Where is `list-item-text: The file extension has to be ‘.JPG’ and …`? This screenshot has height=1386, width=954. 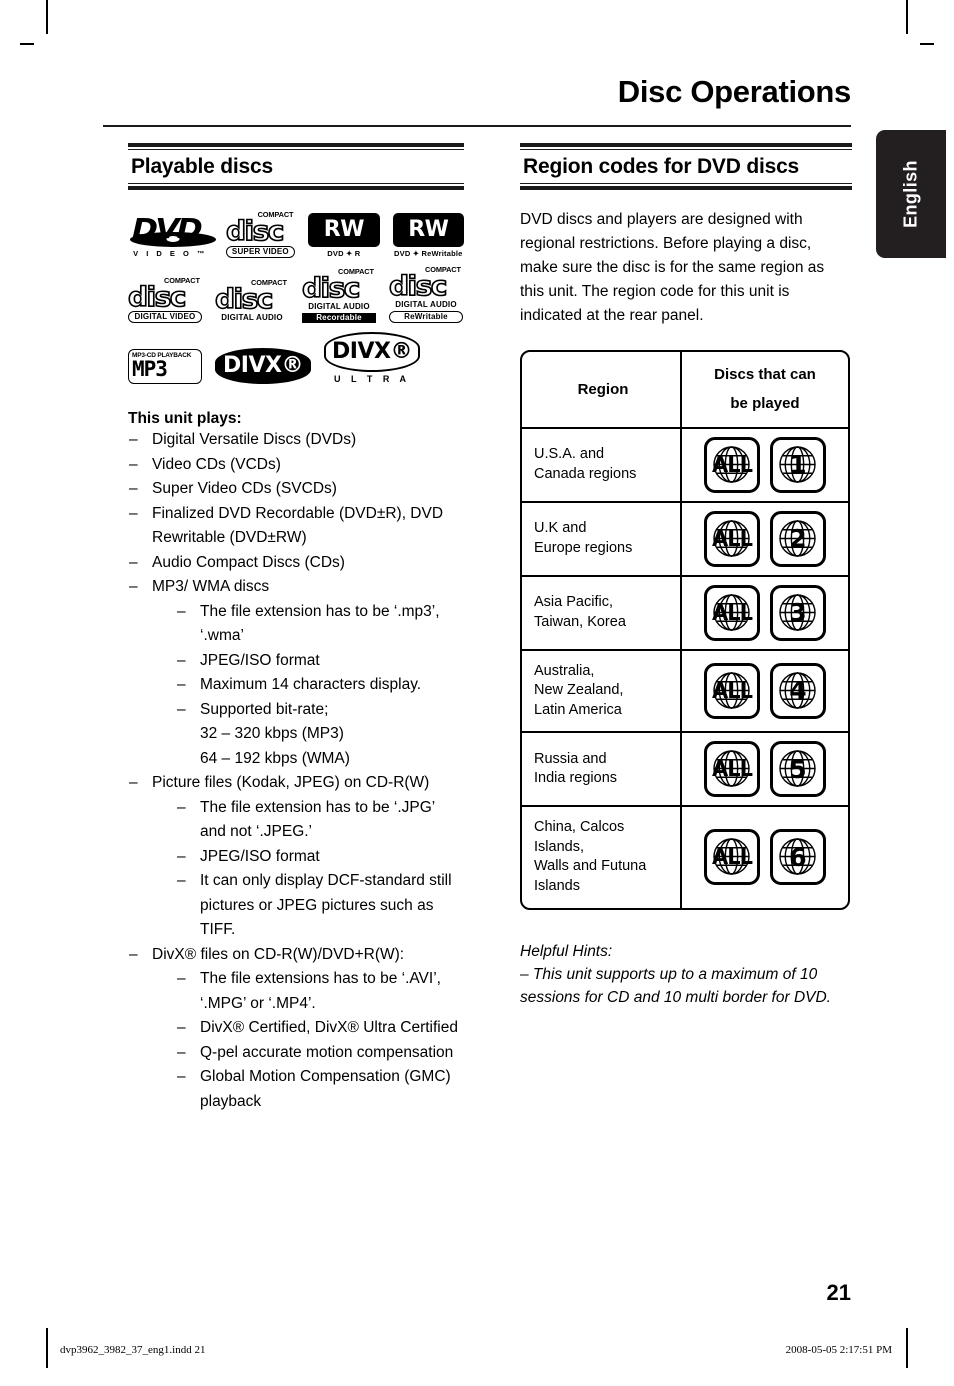 list-item-text: The file extension has to be ‘.JPG’ and … is located at coordinates (317, 819).